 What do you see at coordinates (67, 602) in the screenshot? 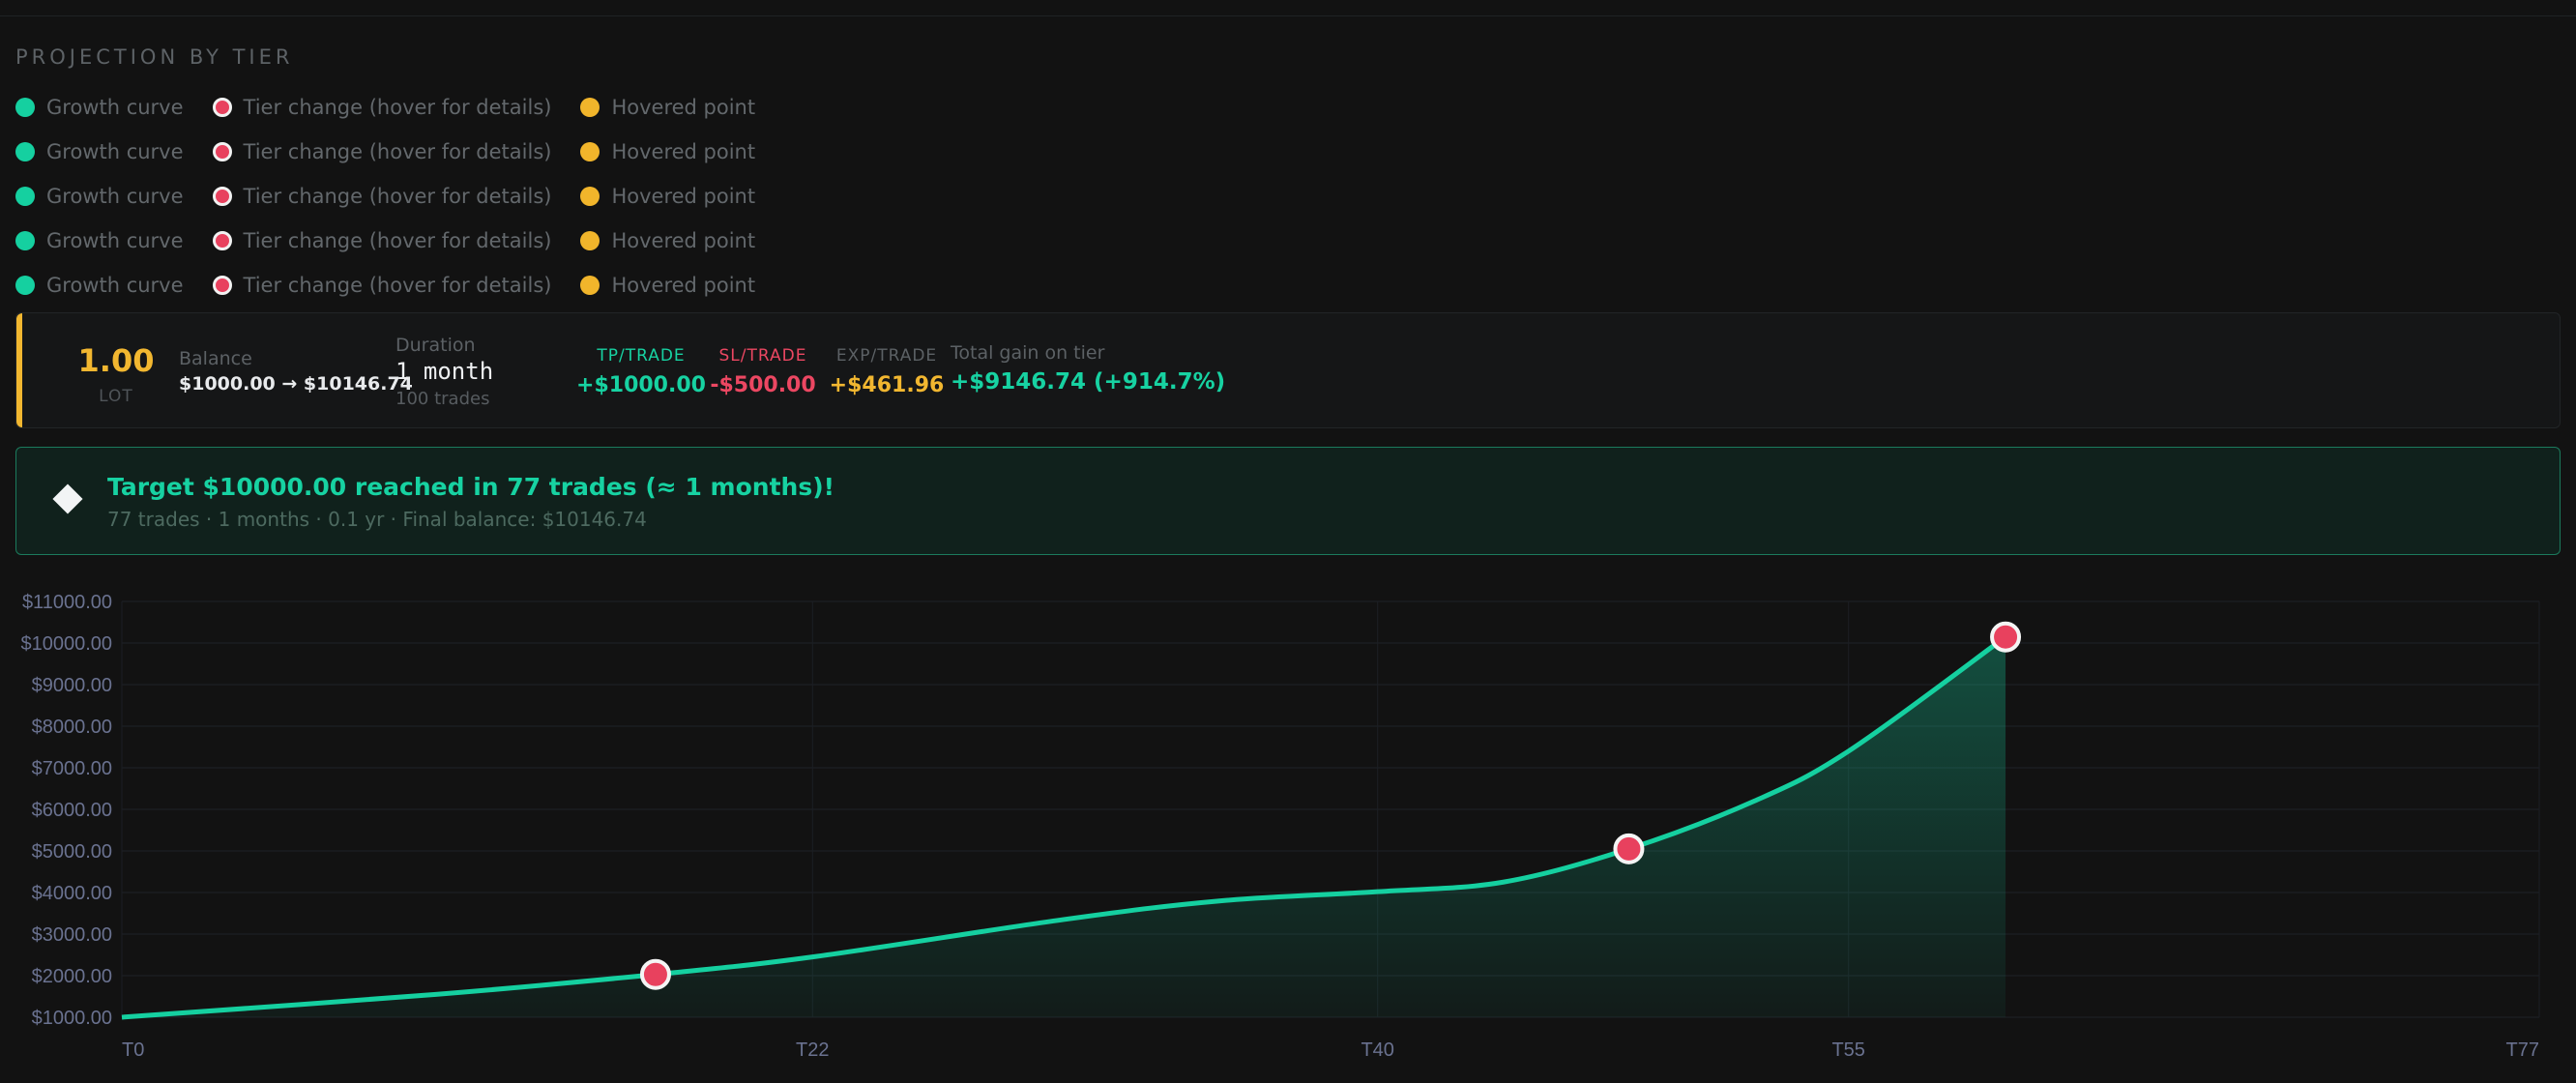
I see `y-tick-label: $11000.00` at bounding box center [67, 602].